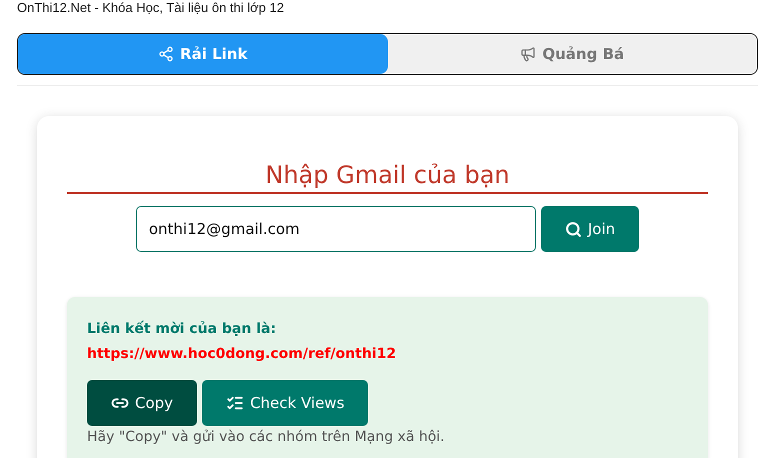  What do you see at coordinates (142, 403) in the screenshot?
I see `copy-button: Copy` at bounding box center [142, 403].